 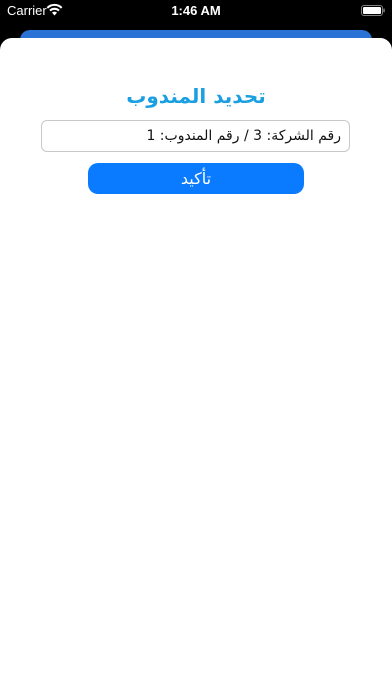 I want to click on status-bar: Carrier 1:46 AM, so click(x=196, y=11).